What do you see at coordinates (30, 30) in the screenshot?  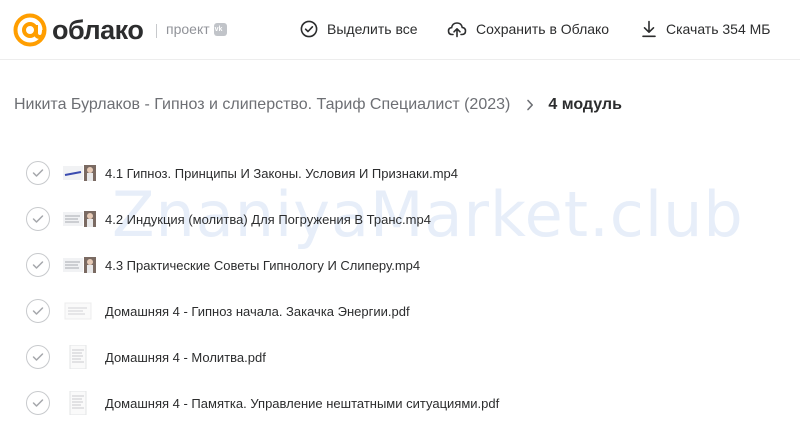 I see `at-sign-icon` at bounding box center [30, 30].